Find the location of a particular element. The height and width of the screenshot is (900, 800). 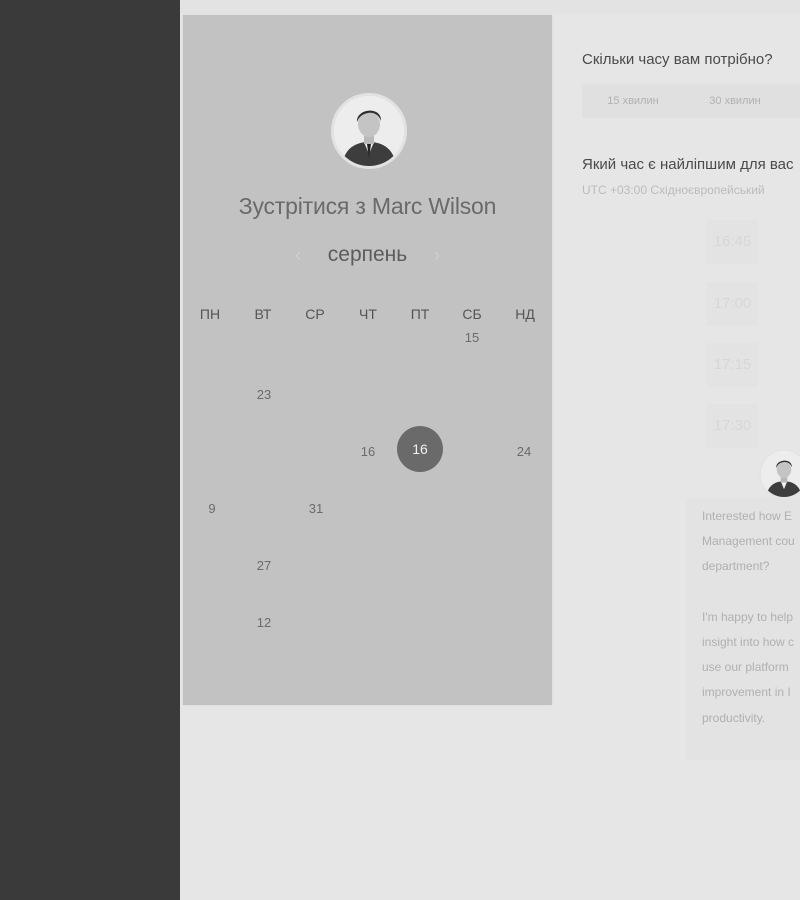

message-line: improvement in I is located at coordinates (746, 692).